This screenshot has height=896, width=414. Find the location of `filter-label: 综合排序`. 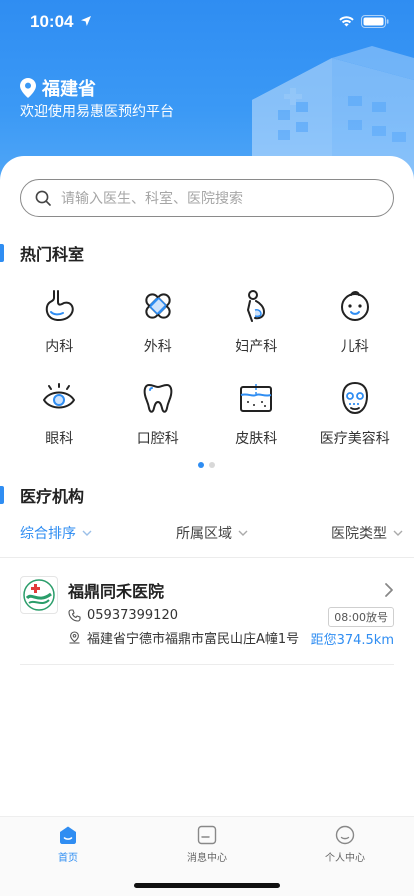

filter-label: 综合排序 is located at coordinates (48, 534).